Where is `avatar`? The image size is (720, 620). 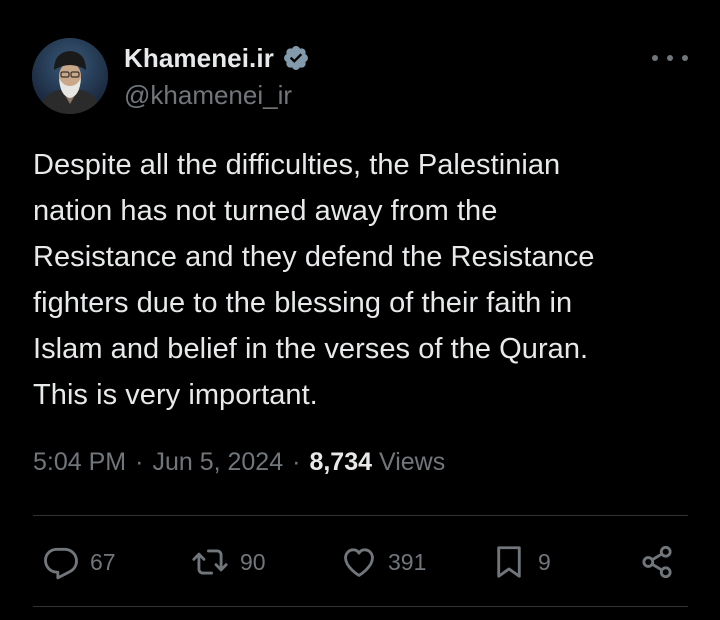 avatar is located at coordinates (70, 76).